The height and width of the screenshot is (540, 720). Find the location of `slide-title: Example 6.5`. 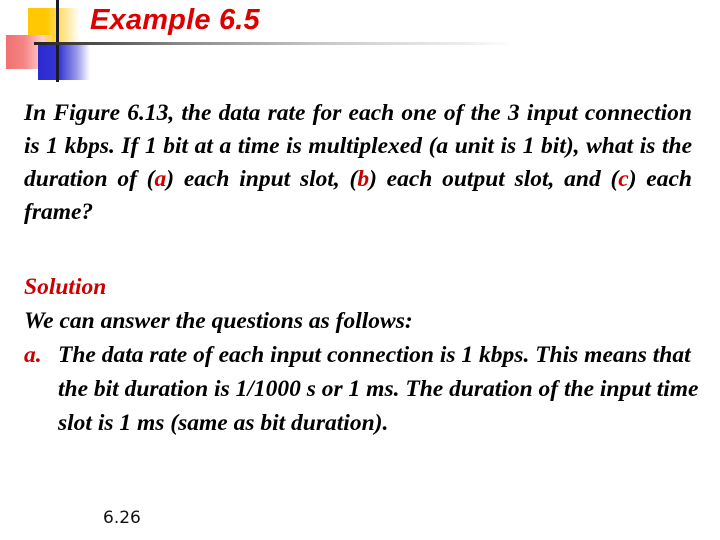

slide-title: Example 6.5 is located at coordinates (175, 20).